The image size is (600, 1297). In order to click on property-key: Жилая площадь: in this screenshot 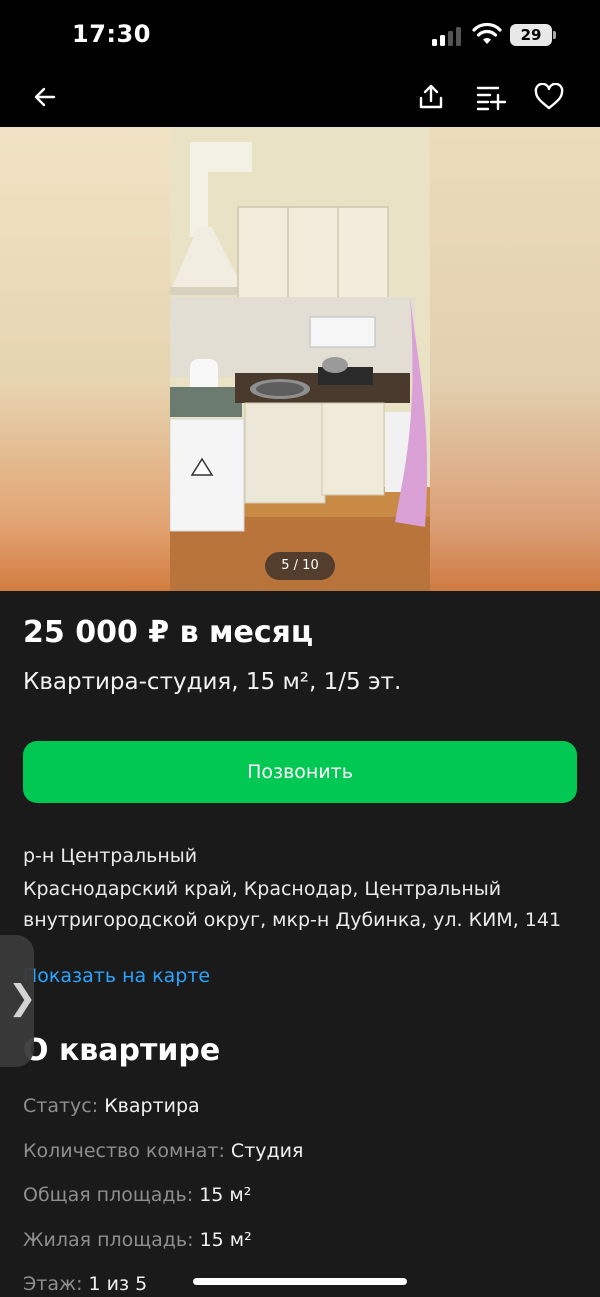, I will do `click(108, 1240)`.